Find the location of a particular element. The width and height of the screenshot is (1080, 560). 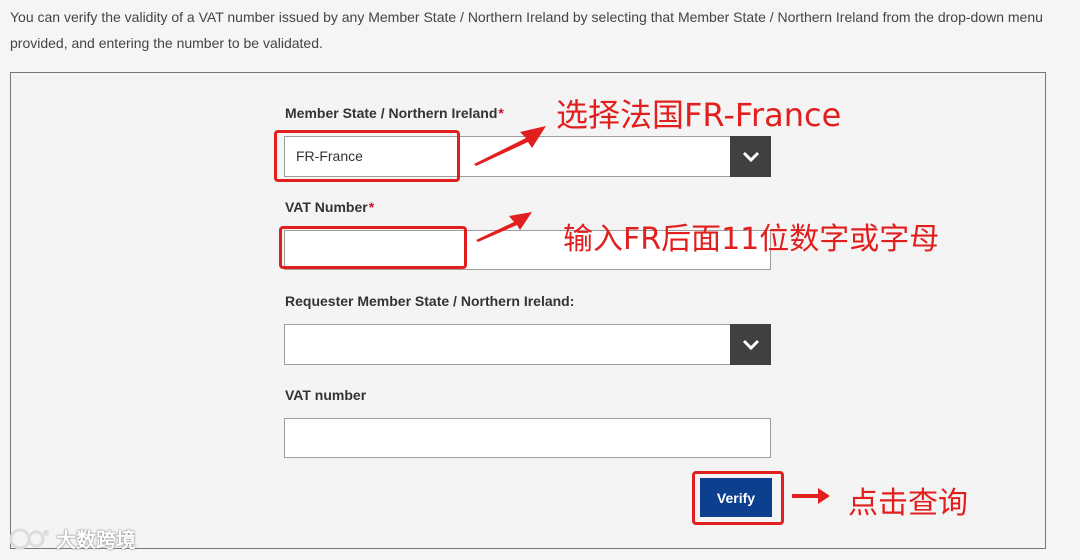

requester-vat-label: VAT number is located at coordinates (326, 395).